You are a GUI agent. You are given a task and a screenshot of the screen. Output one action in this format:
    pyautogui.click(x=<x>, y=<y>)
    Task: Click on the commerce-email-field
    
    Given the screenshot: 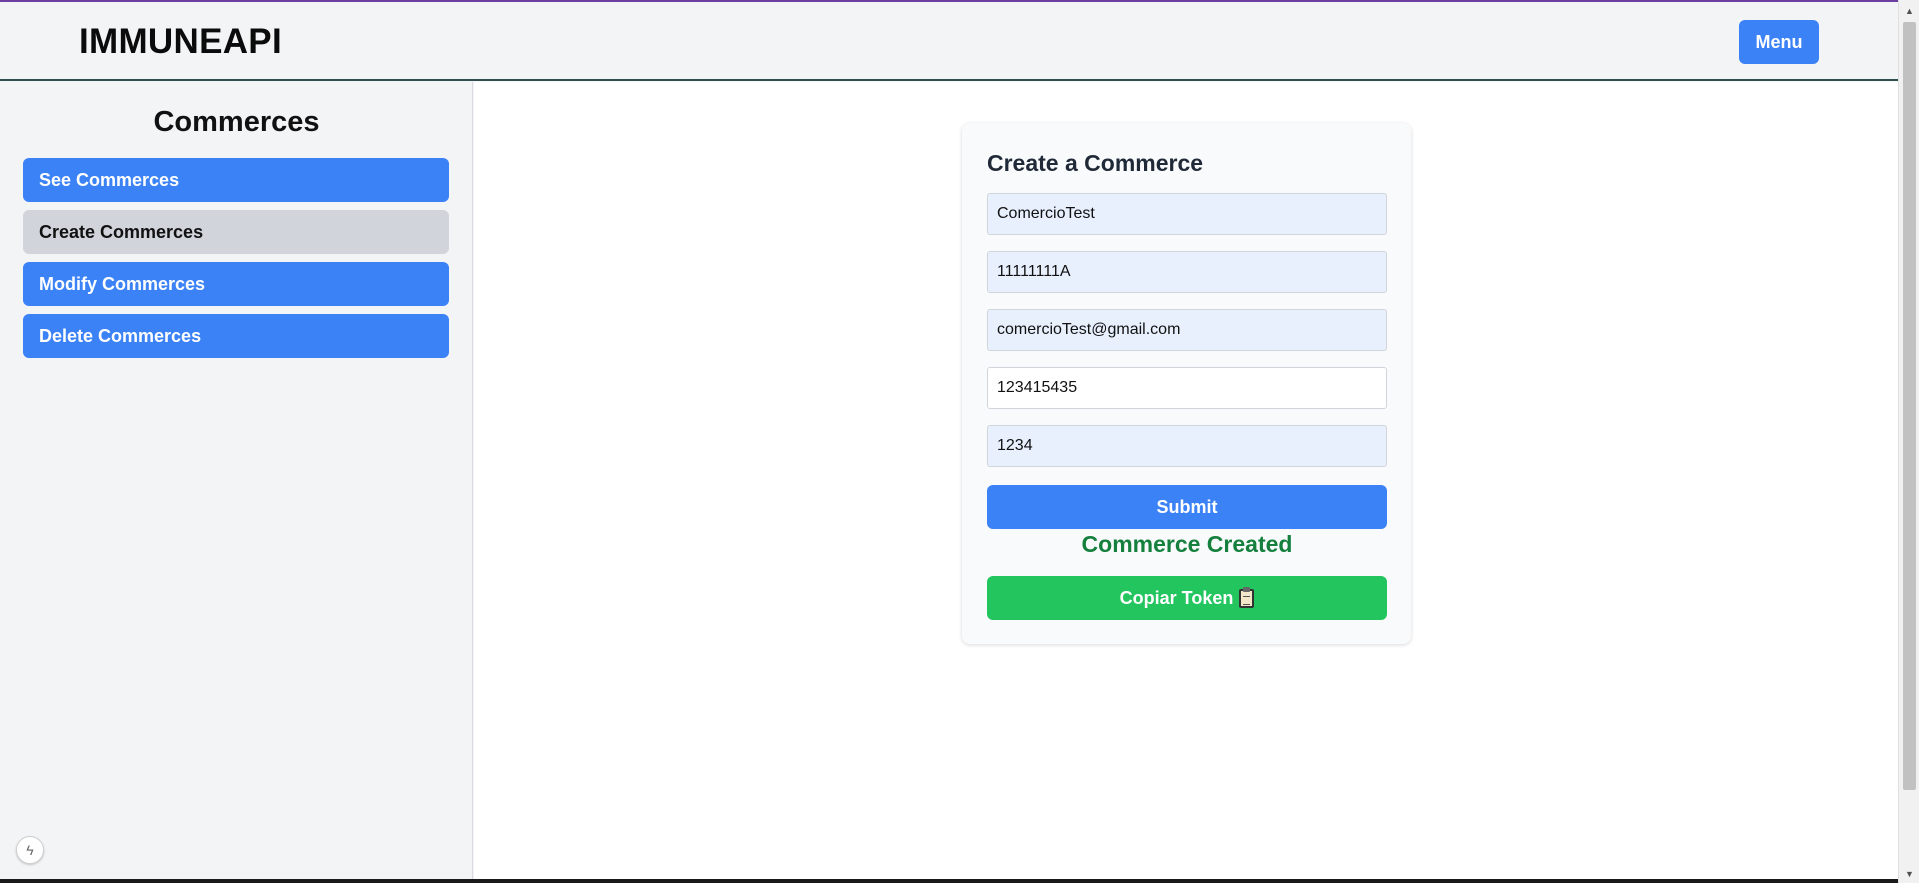 What is the action you would take?
    pyautogui.click(x=1187, y=330)
    